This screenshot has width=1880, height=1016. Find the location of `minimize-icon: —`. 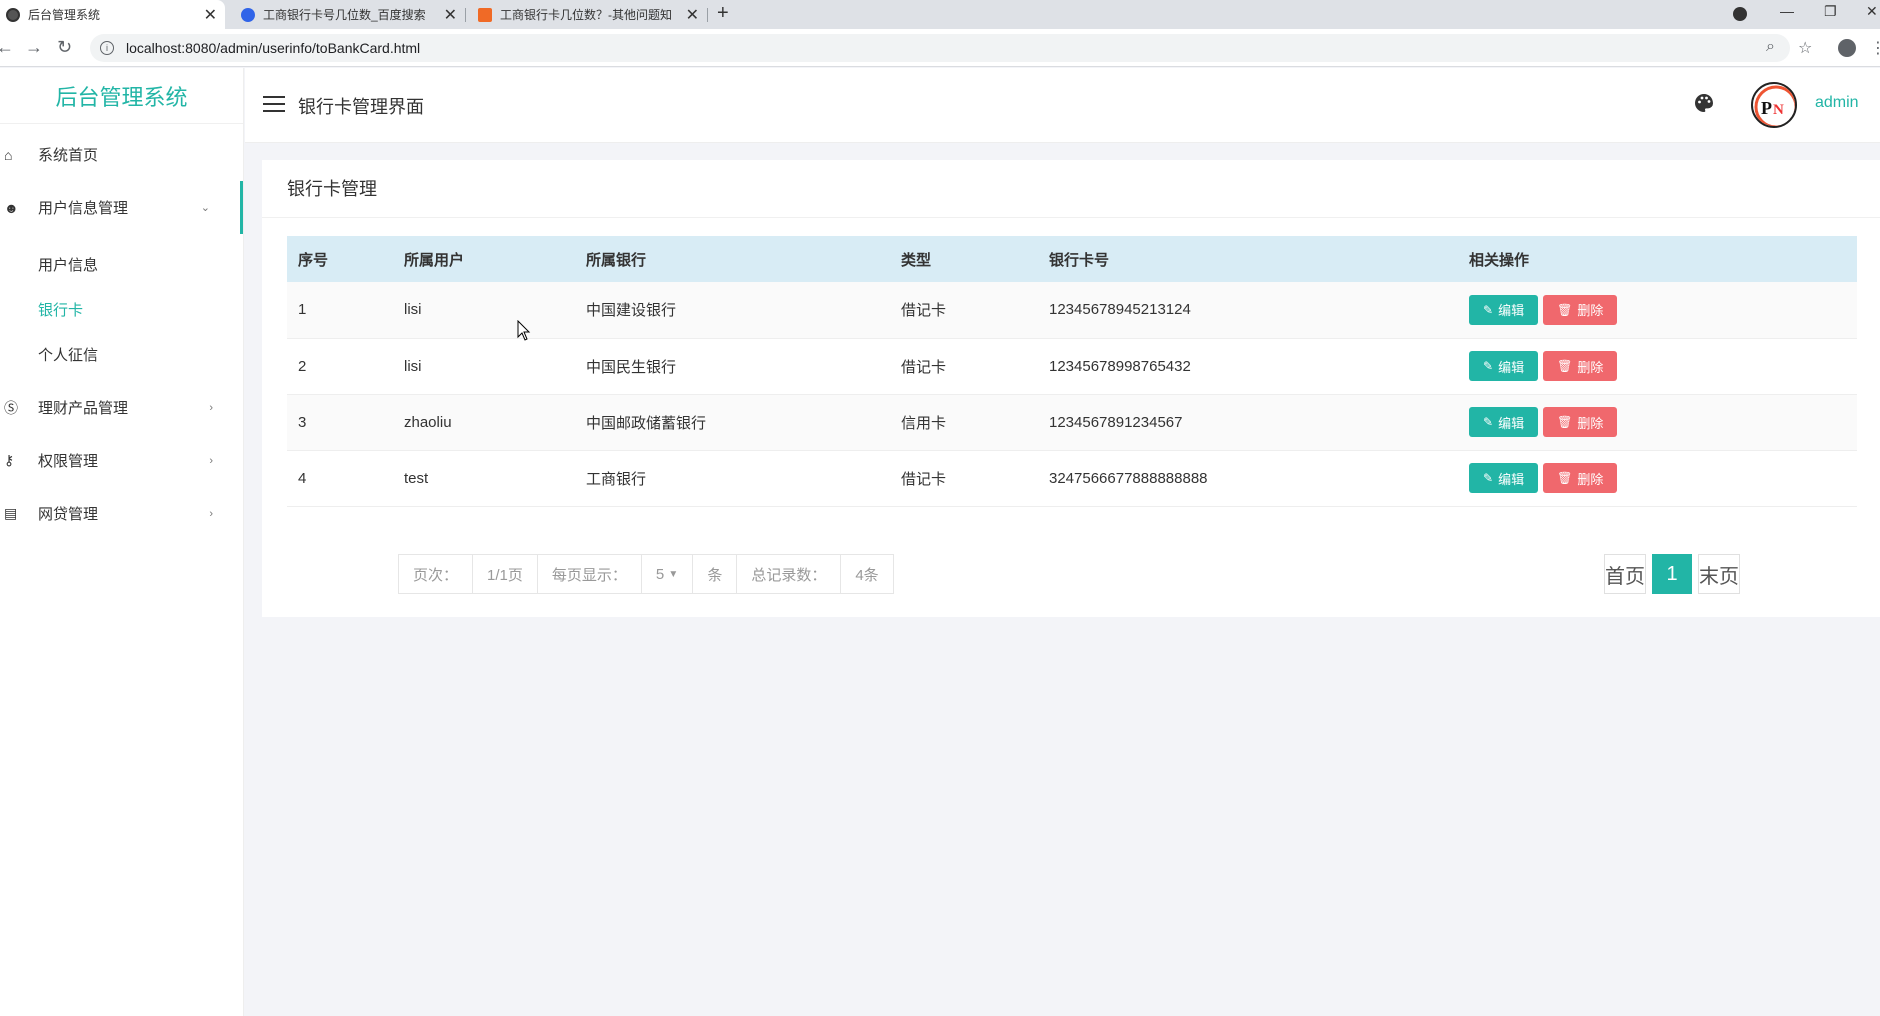

minimize-icon: — is located at coordinates (1787, 11).